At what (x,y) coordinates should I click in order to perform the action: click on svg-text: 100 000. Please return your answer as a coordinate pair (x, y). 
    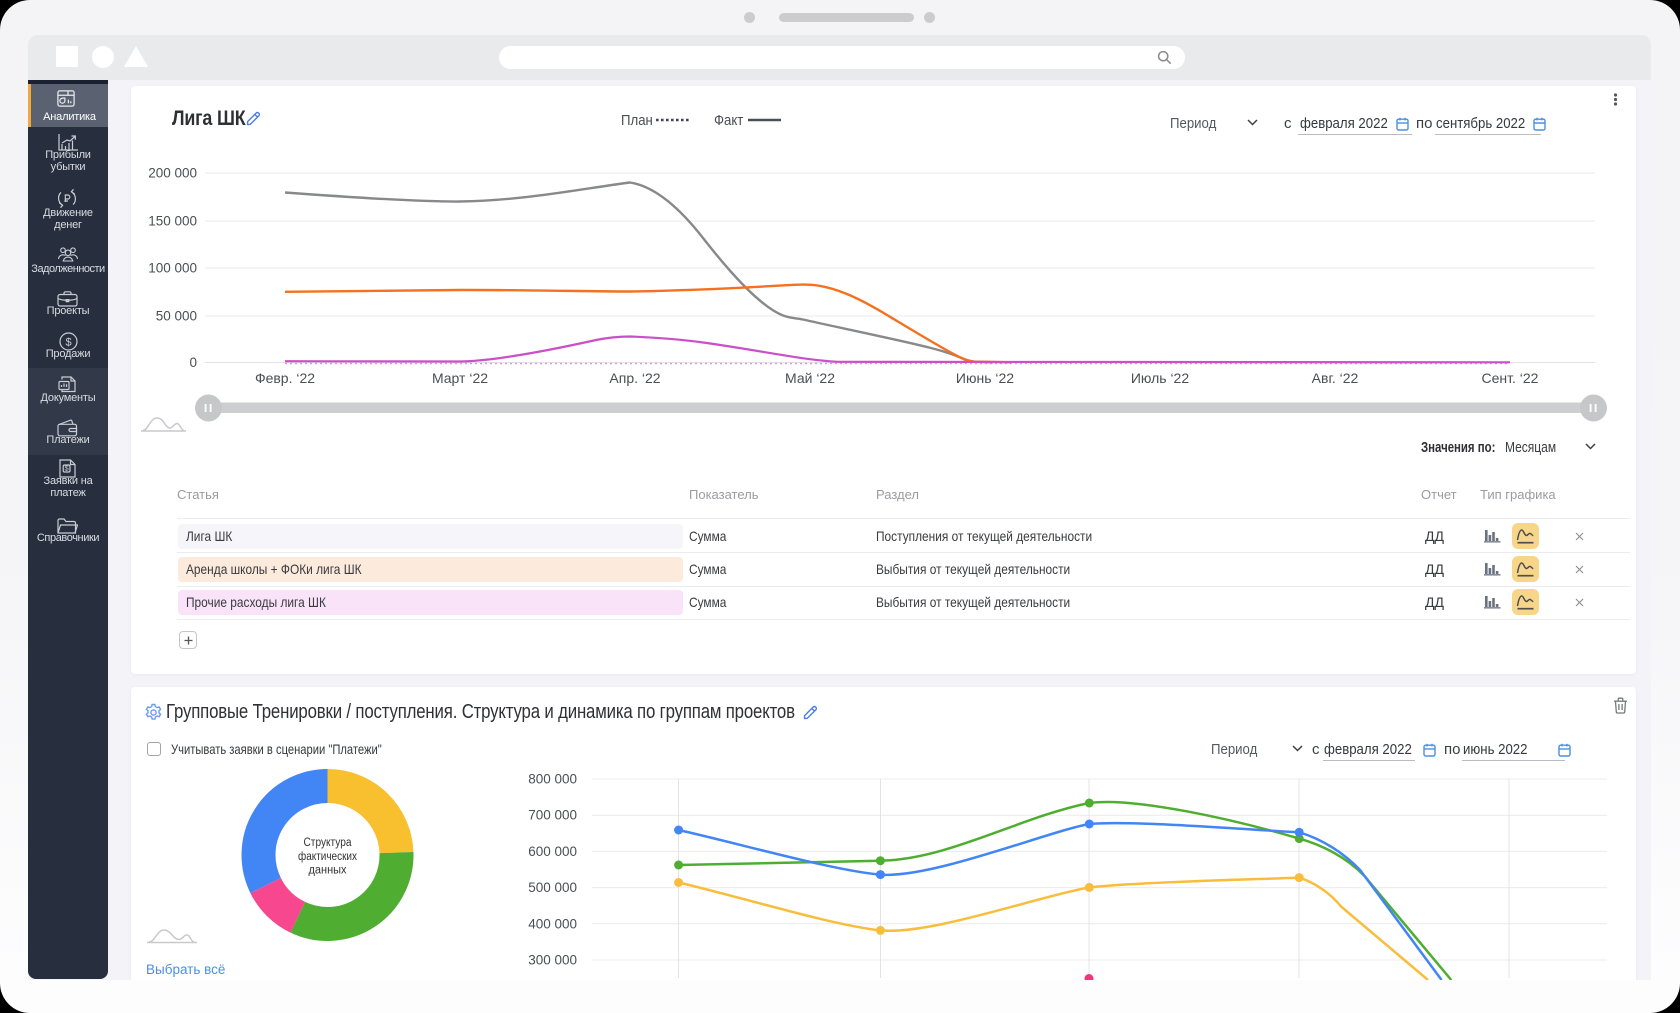
    Looking at the image, I should click on (172, 268).